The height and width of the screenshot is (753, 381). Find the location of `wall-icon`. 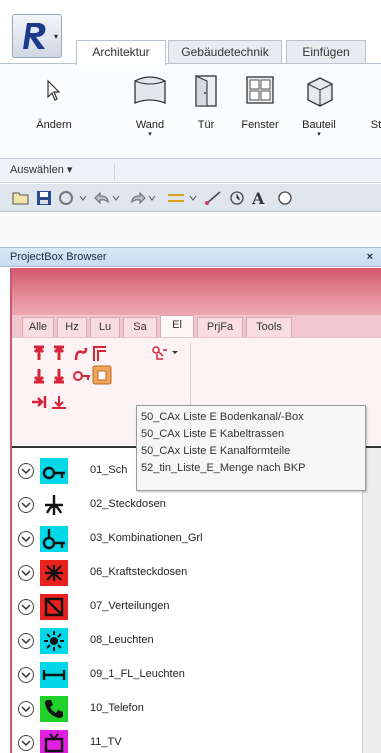

wall-icon is located at coordinates (150, 90).